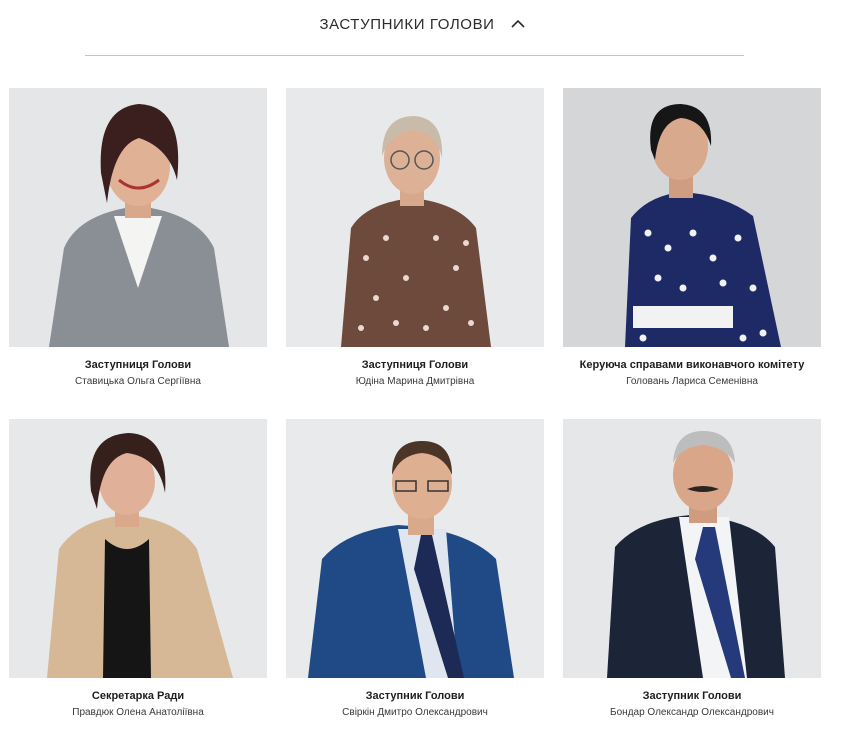 Image resolution: width=846 pixels, height=746 pixels. Describe the element at coordinates (415, 712) in the screenshot. I see `member-name: Свіркін Дмитро Олександрович` at that location.